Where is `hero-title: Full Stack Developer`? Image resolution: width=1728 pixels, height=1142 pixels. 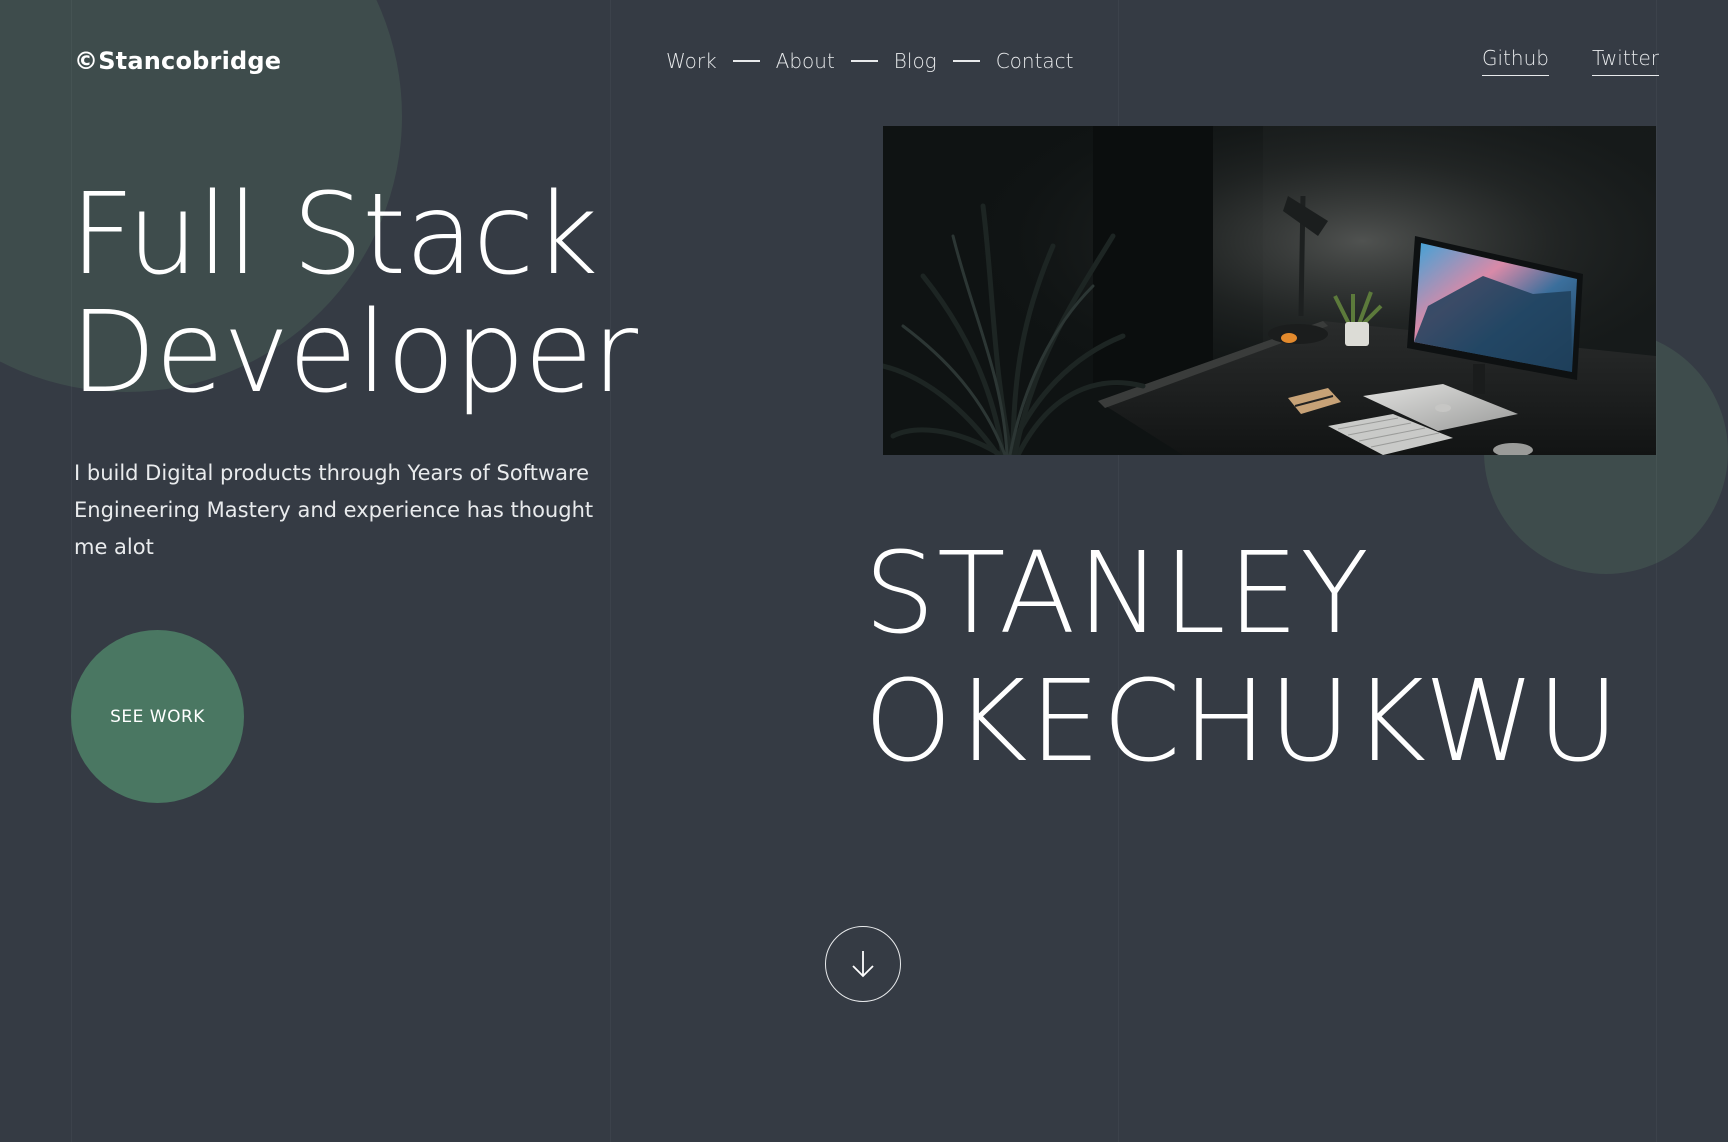 hero-title: Full Stack Developer is located at coordinates (354, 294).